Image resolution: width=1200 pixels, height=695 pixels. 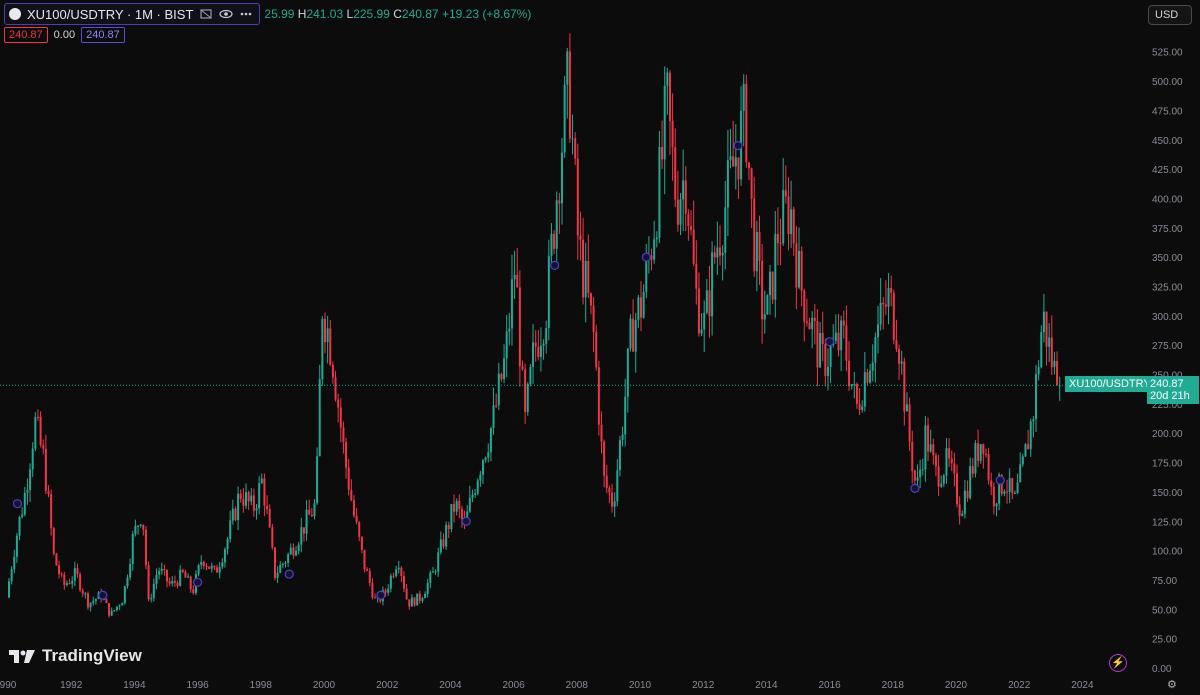 I want to click on price-tick-label: 400.00, so click(x=1167, y=199).